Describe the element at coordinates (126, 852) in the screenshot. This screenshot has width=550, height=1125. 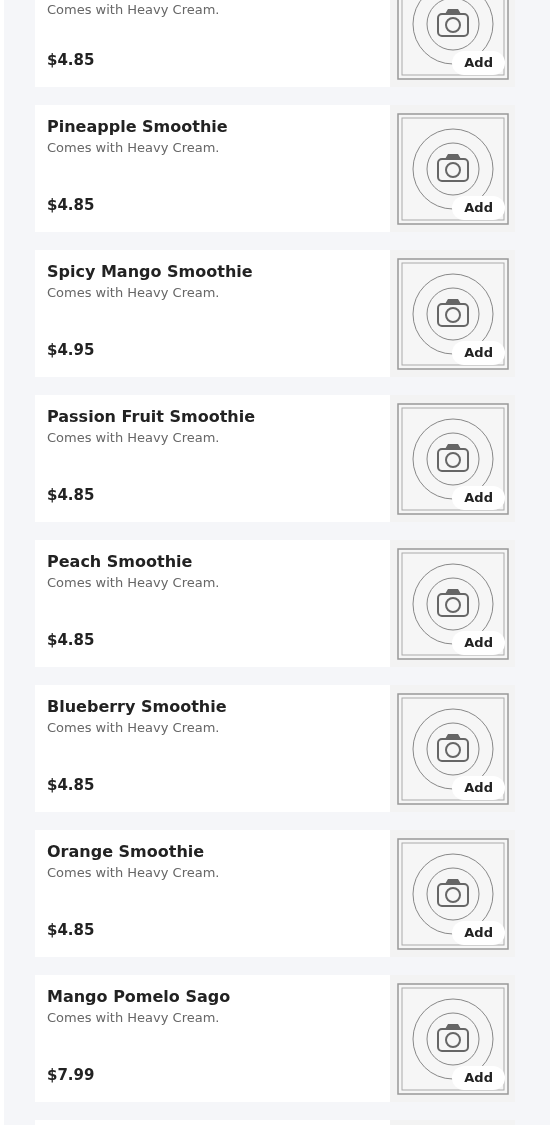
I see `item-name: Orange Smoothie` at that location.